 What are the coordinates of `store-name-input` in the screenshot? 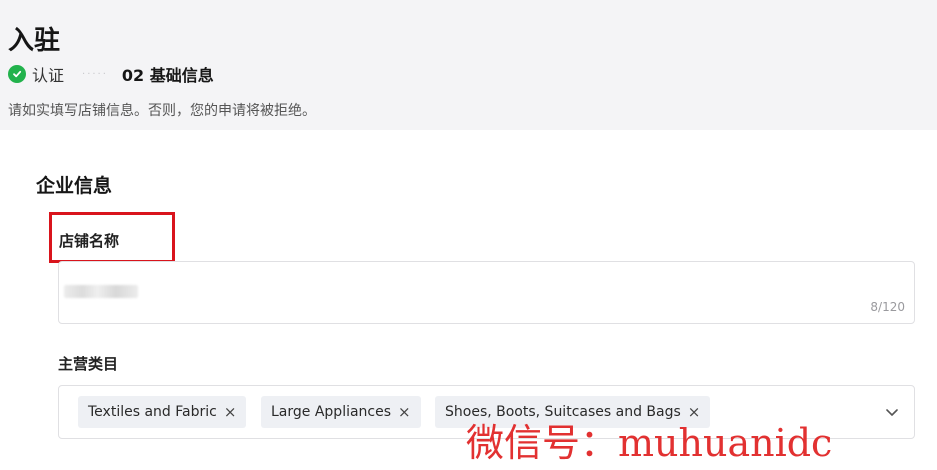 It's located at (486, 292).